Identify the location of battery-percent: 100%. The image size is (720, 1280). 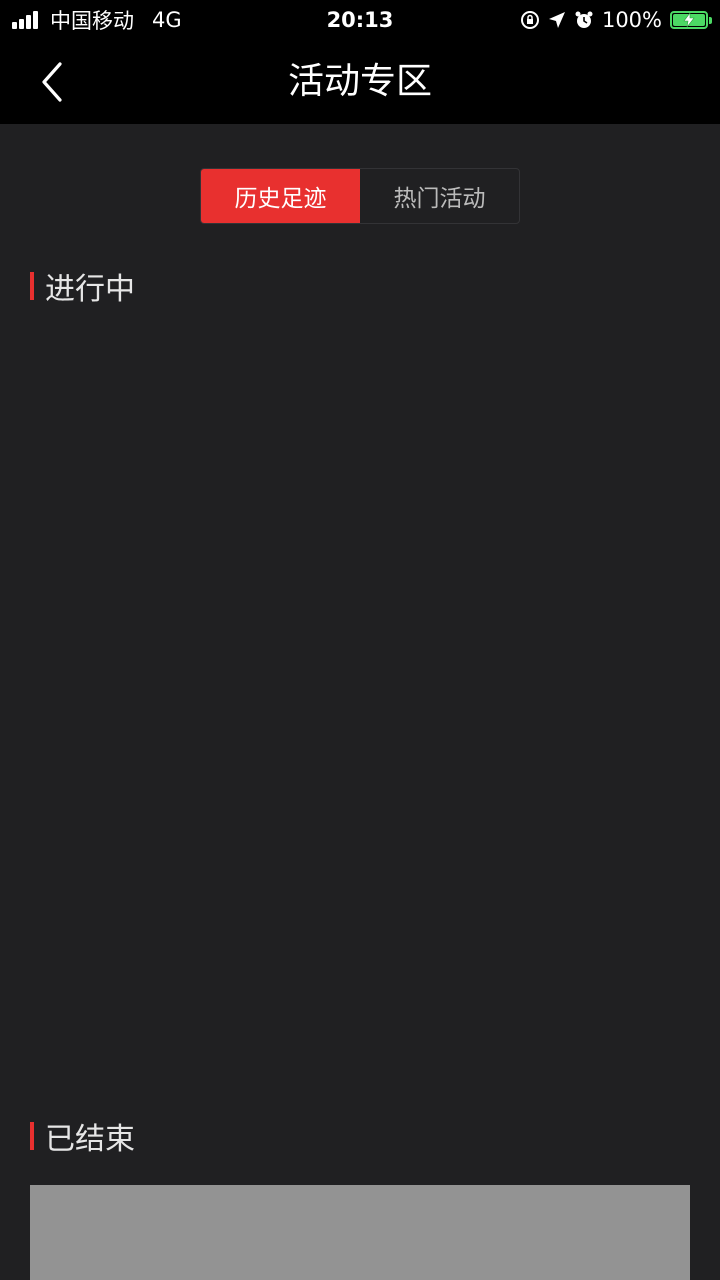
(631, 20).